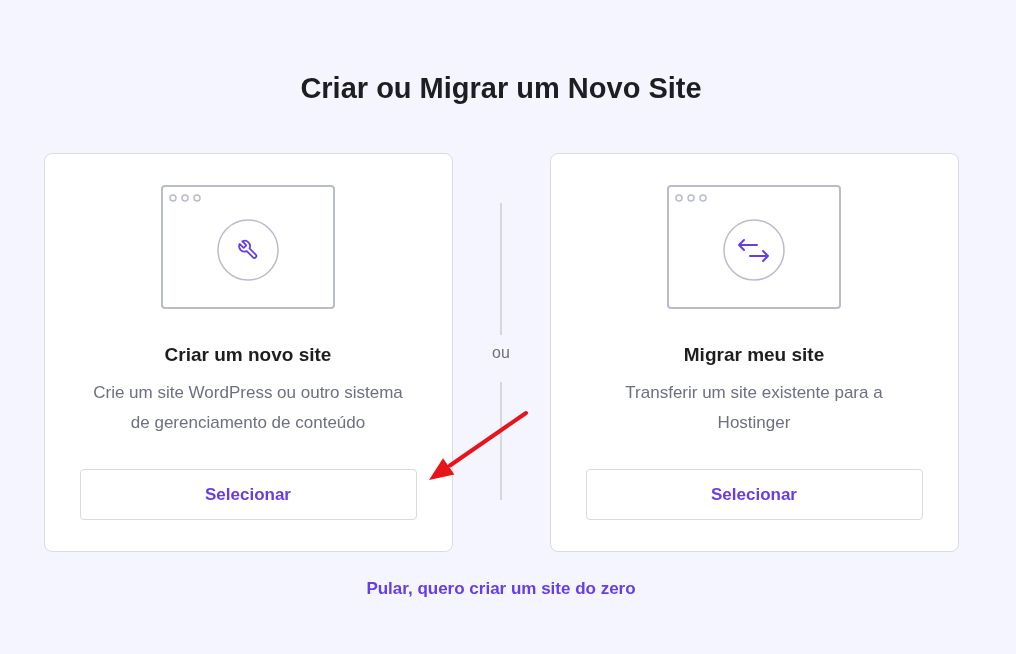  What do you see at coordinates (248, 250) in the screenshot?
I see `wrench-icon` at bounding box center [248, 250].